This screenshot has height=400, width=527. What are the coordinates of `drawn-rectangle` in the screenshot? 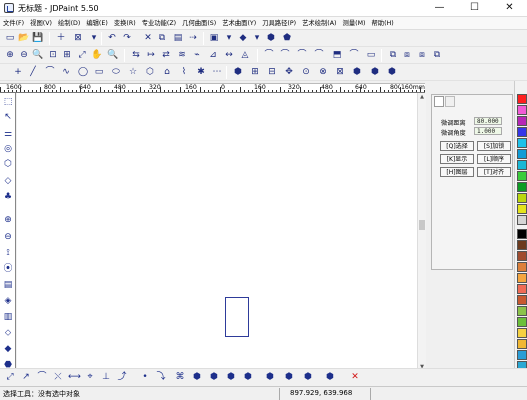 It's located at (237, 317).